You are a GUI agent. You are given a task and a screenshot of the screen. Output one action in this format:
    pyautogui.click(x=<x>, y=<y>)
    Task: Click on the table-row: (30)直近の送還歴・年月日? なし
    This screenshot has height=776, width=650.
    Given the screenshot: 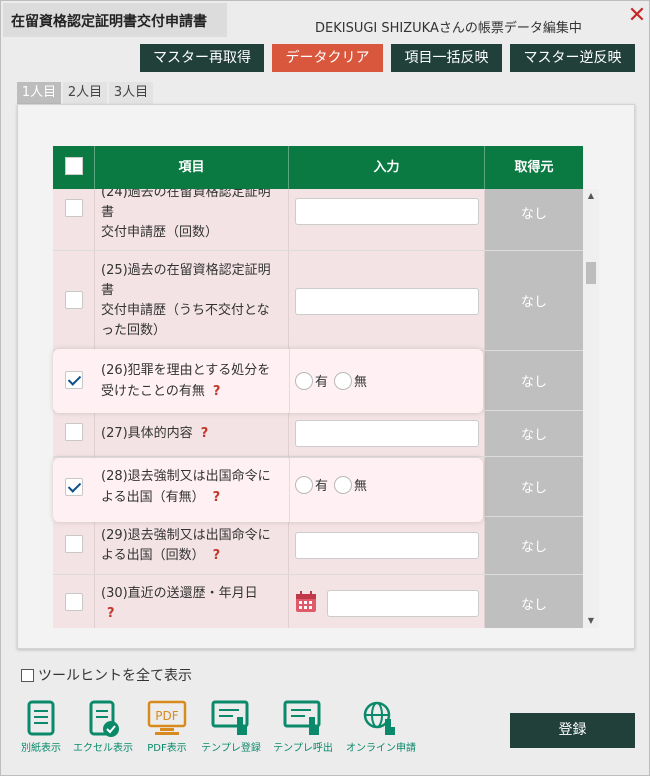 What is the action you would take?
    pyautogui.click(x=318, y=601)
    